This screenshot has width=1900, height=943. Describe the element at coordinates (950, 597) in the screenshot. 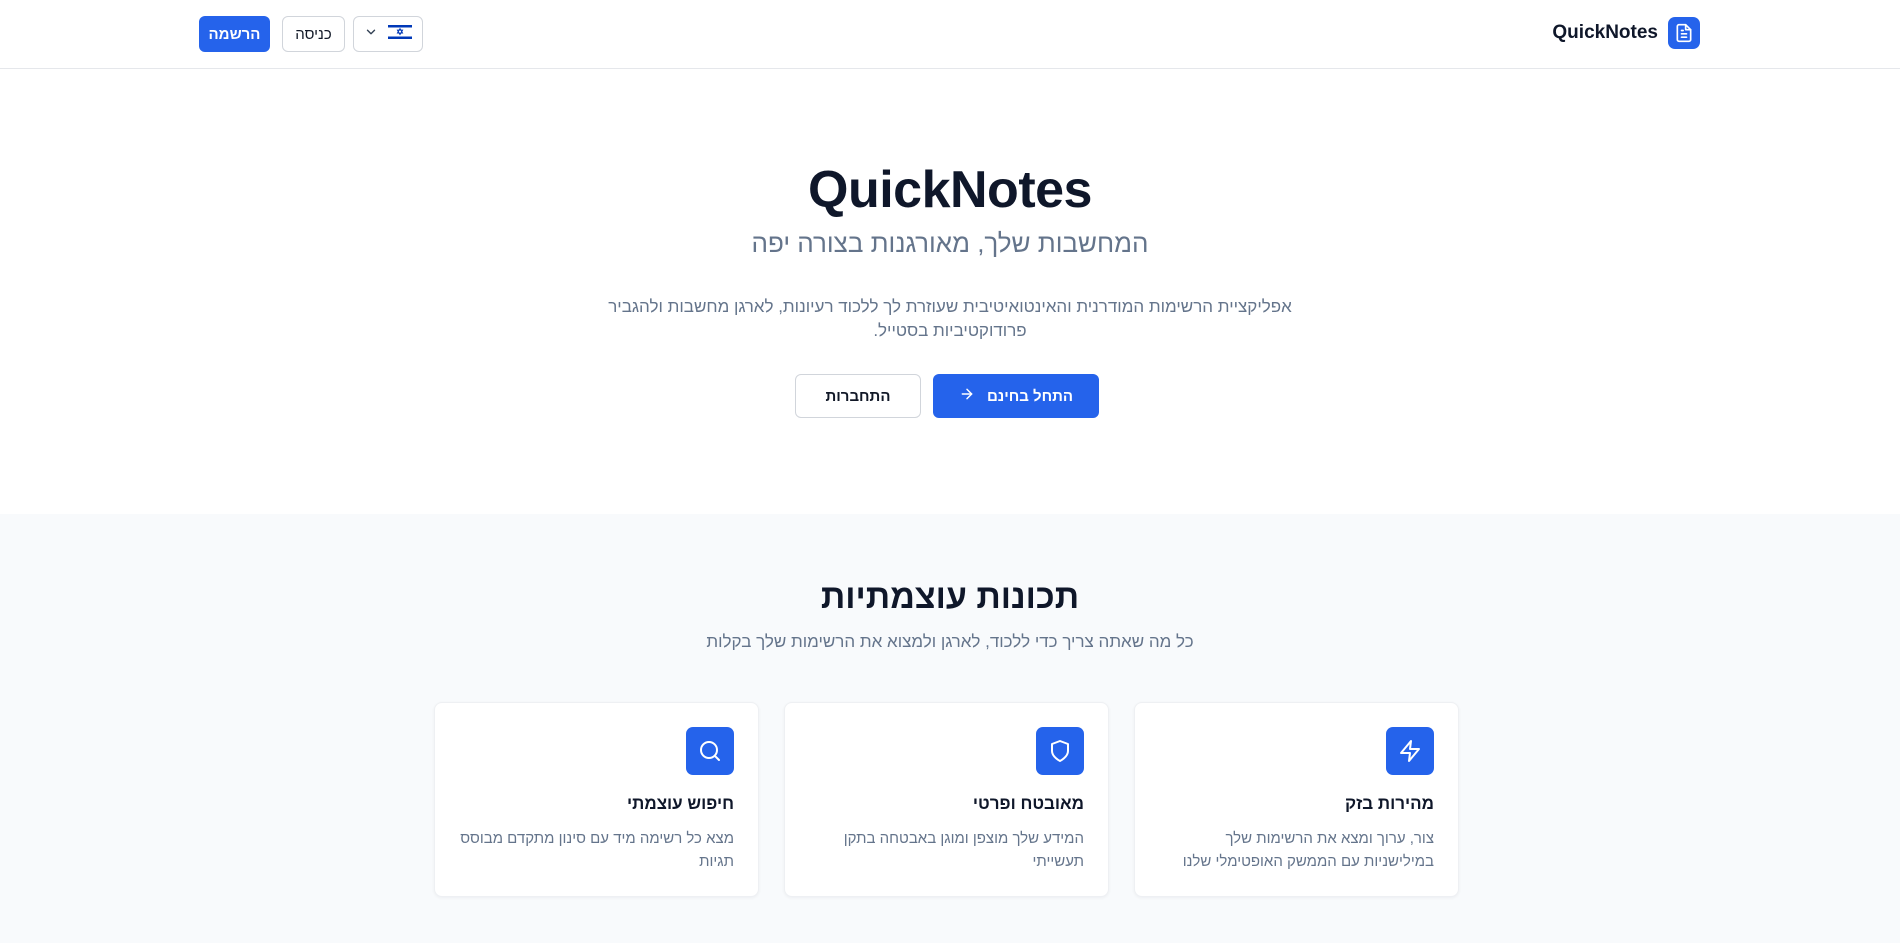

I see `features-title: תכונות עוצמתיות` at that location.